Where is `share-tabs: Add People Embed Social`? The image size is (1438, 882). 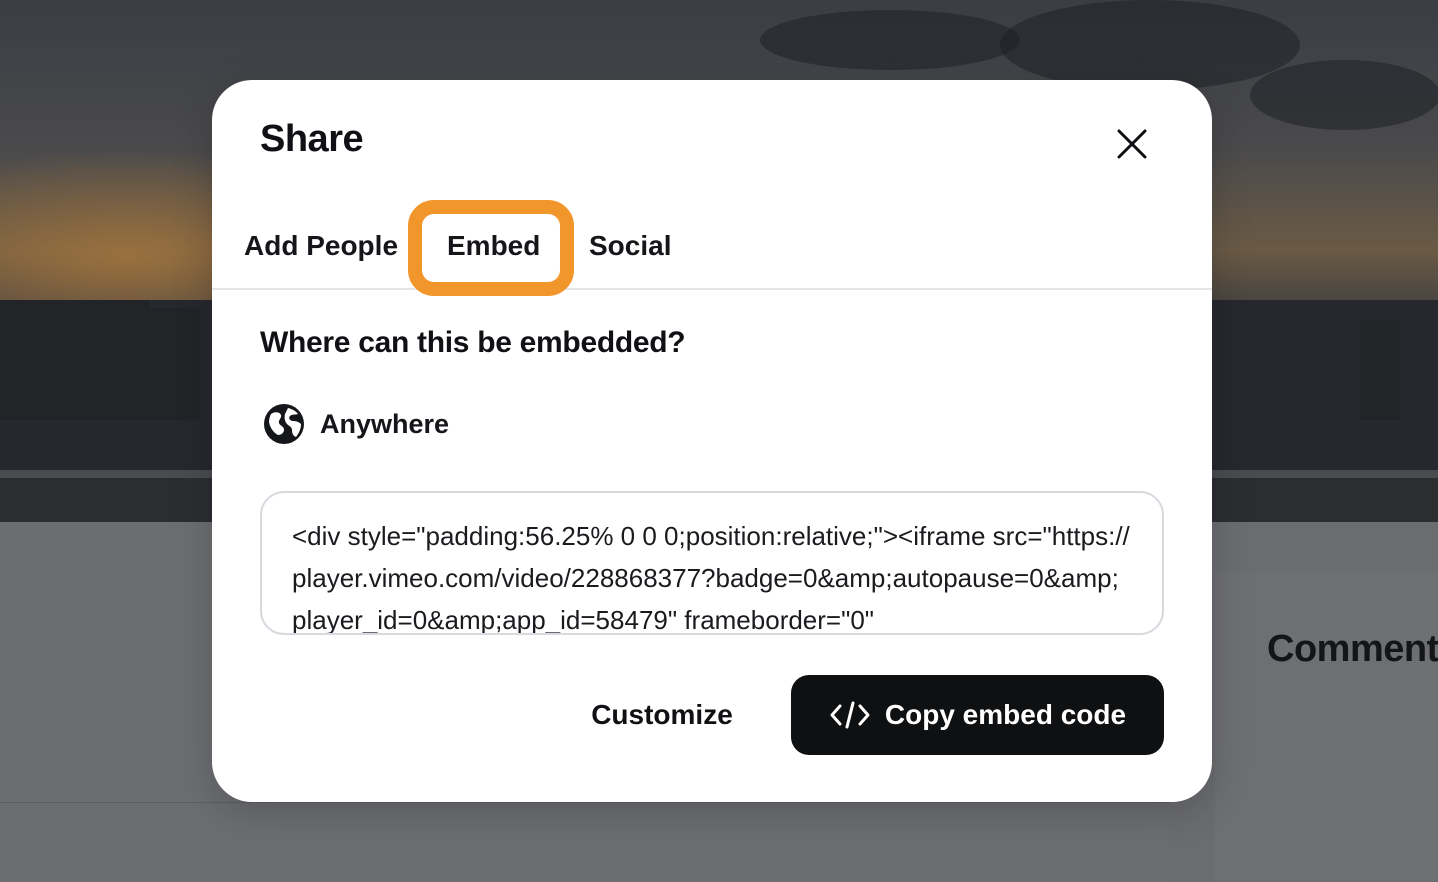 share-tabs: Add People Embed Social is located at coordinates (712, 248).